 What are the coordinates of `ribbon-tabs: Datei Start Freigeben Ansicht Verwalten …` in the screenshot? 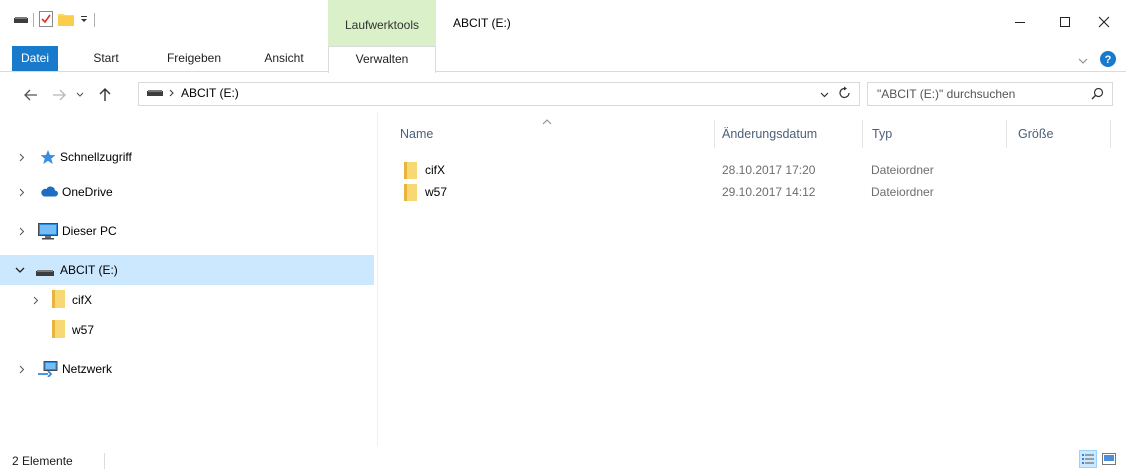 It's located at (563, 59).